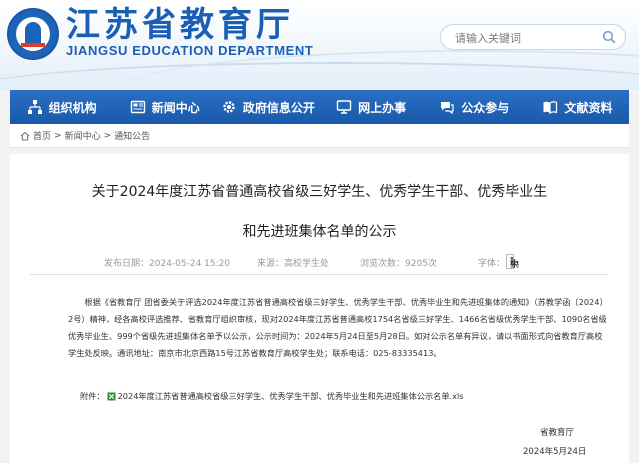  Describe the element at coordinates (180, 25) in the screenshot. I see `site-title: 江苏省教育厅` at that location.